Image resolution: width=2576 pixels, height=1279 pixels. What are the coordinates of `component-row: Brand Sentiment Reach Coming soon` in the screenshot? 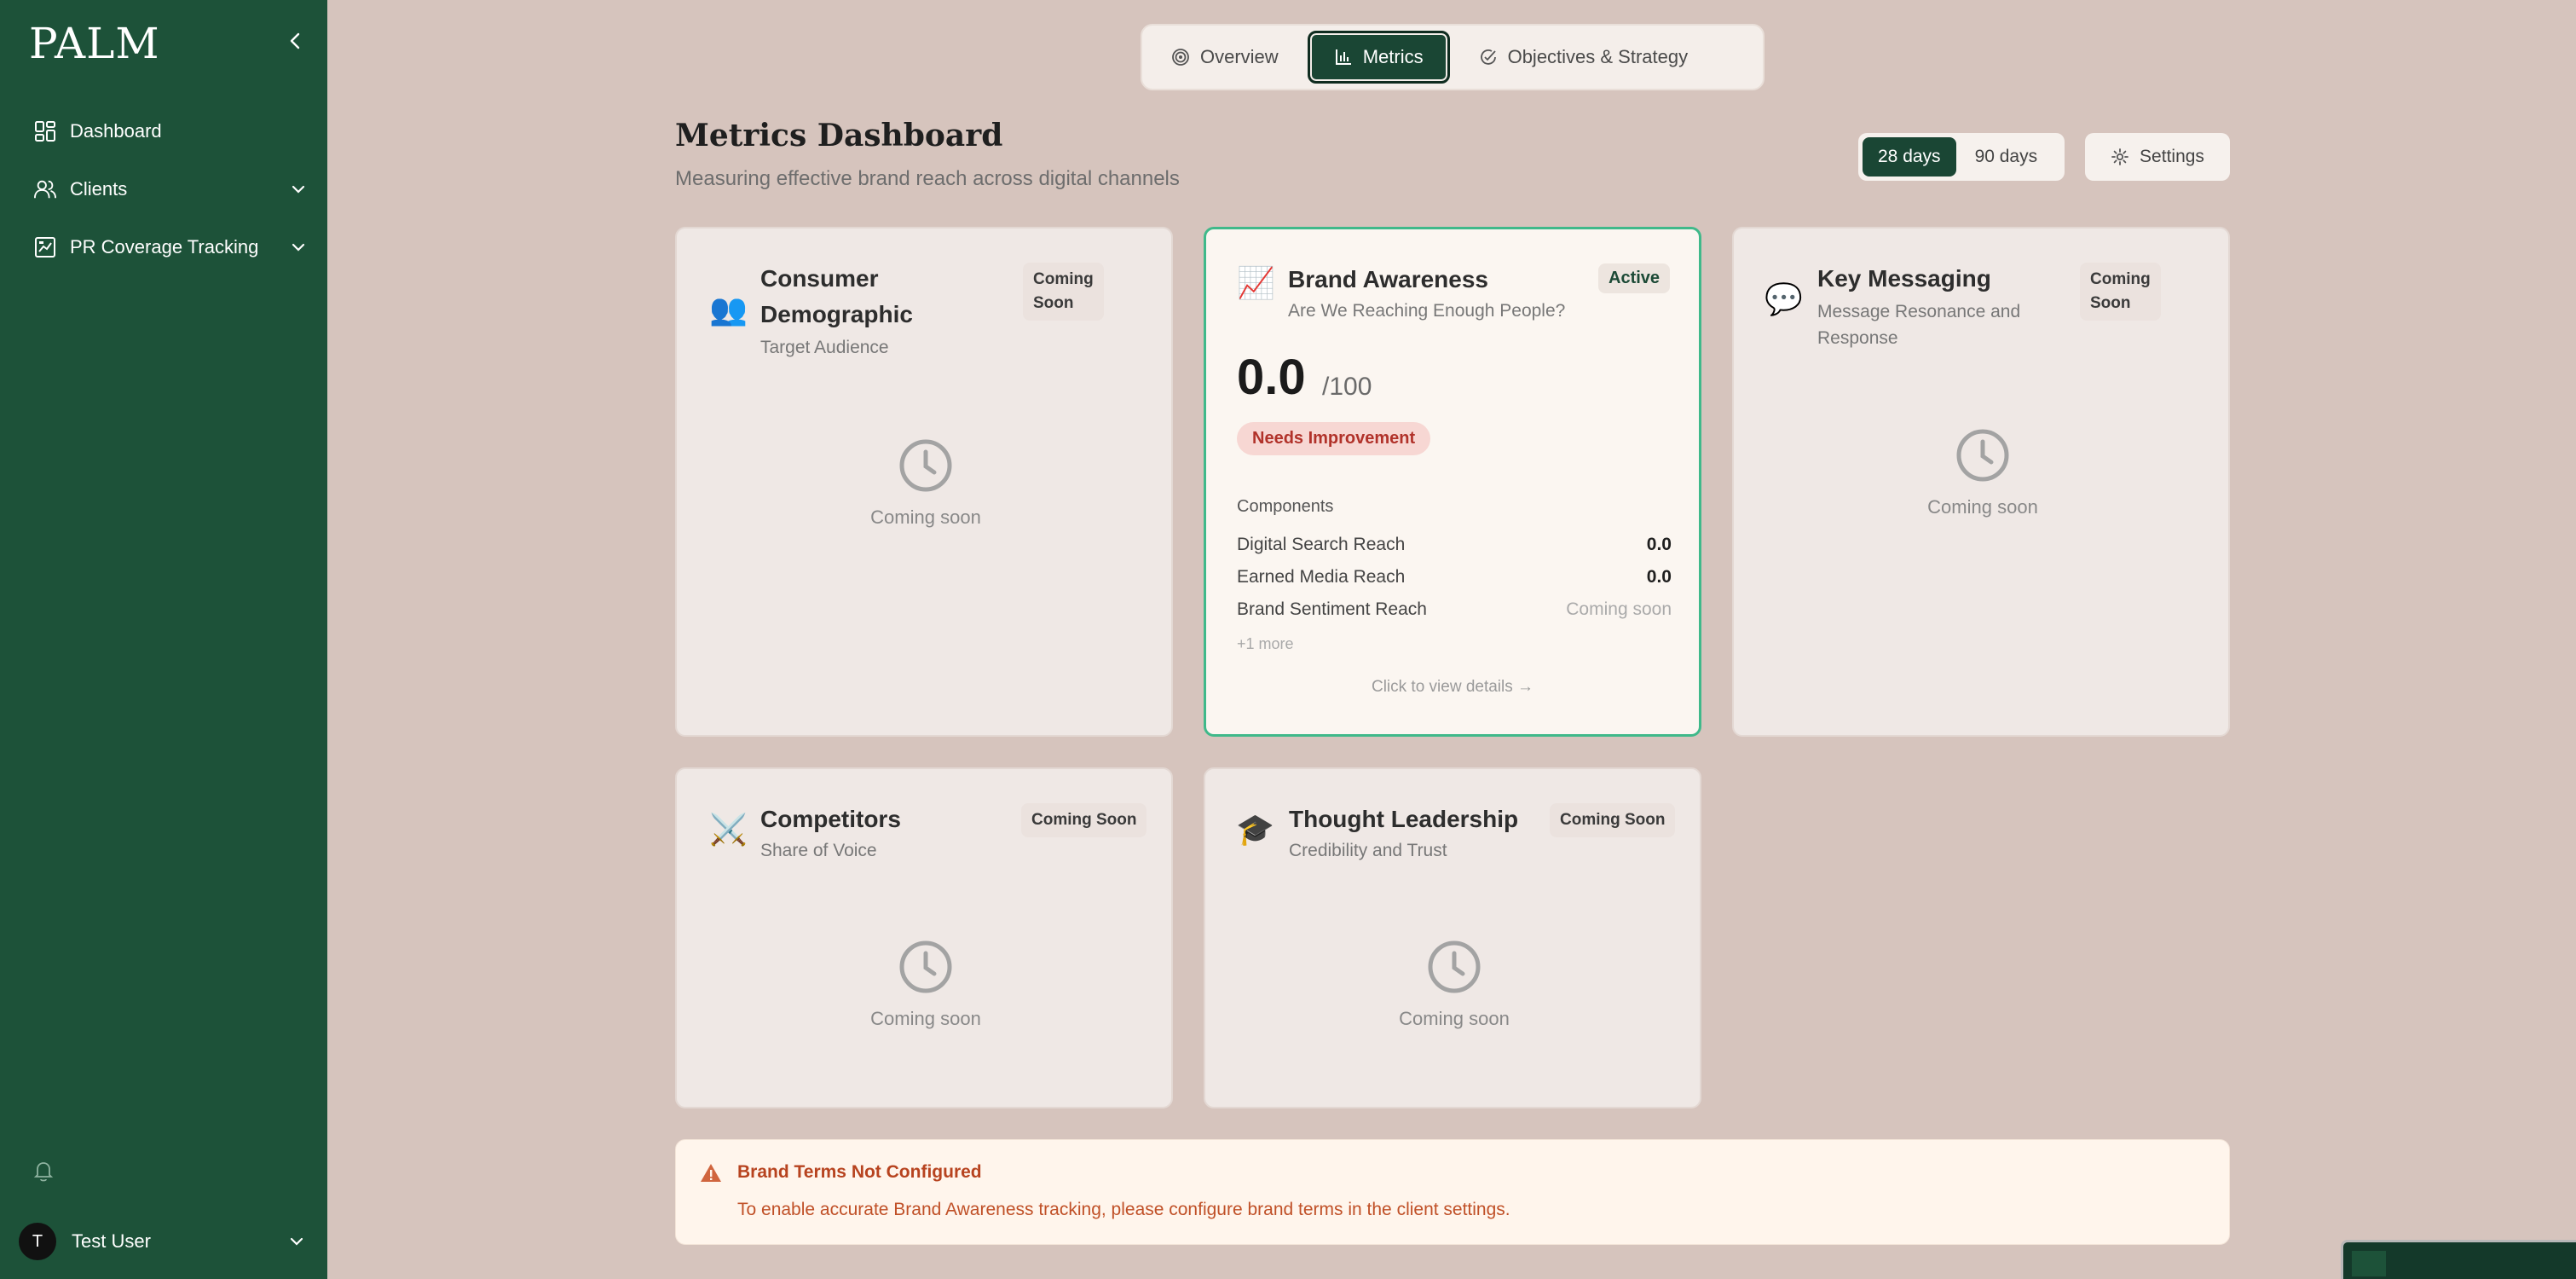 It's located at (1454, 613).